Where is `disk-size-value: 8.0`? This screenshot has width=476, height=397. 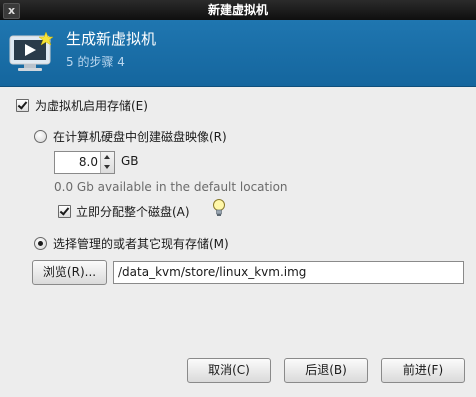
disk-size-value: 8.0 is located at coordinates (88, 162).